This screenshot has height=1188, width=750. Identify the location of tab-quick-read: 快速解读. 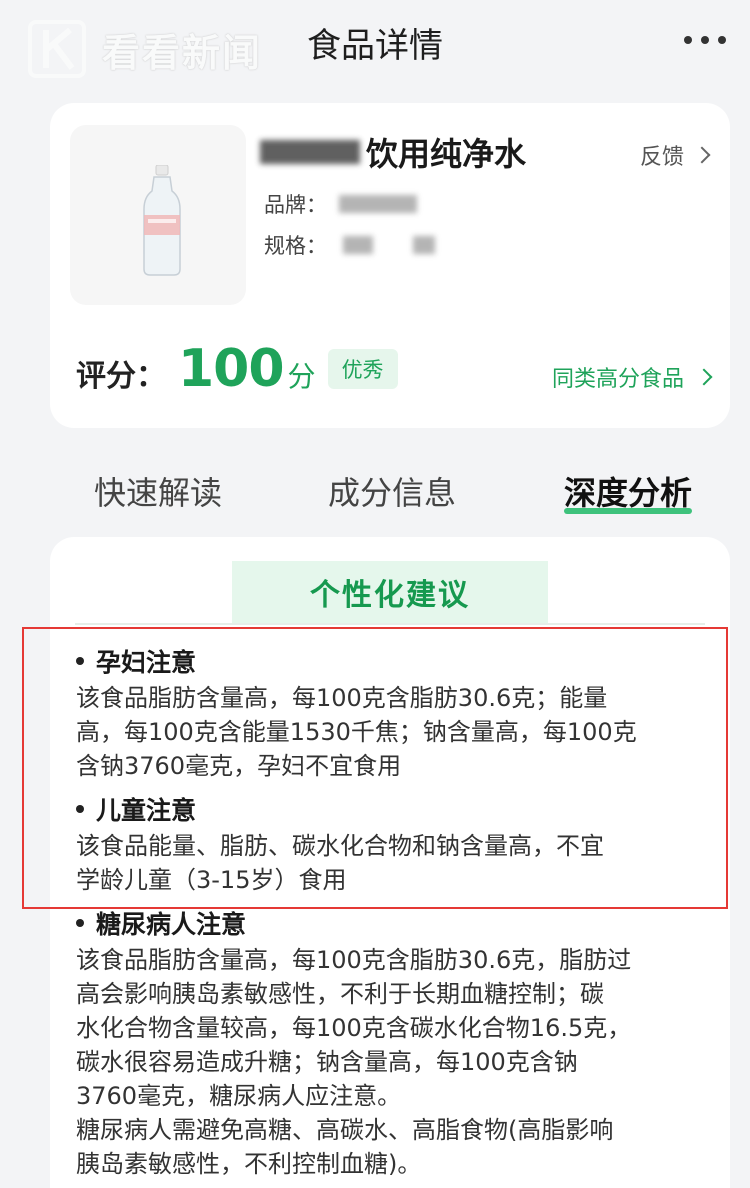
(158, 491).